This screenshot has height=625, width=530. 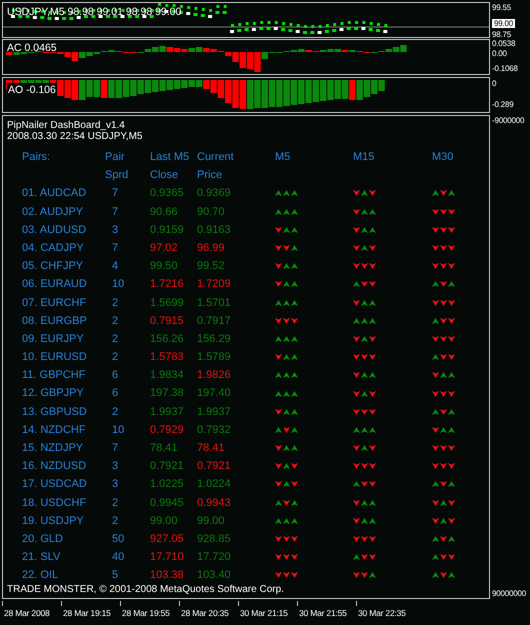 What do you see at coordinates (211, 266) in the screenshot?
I see `current-price: 99.52` at bounding box center [211, 266].